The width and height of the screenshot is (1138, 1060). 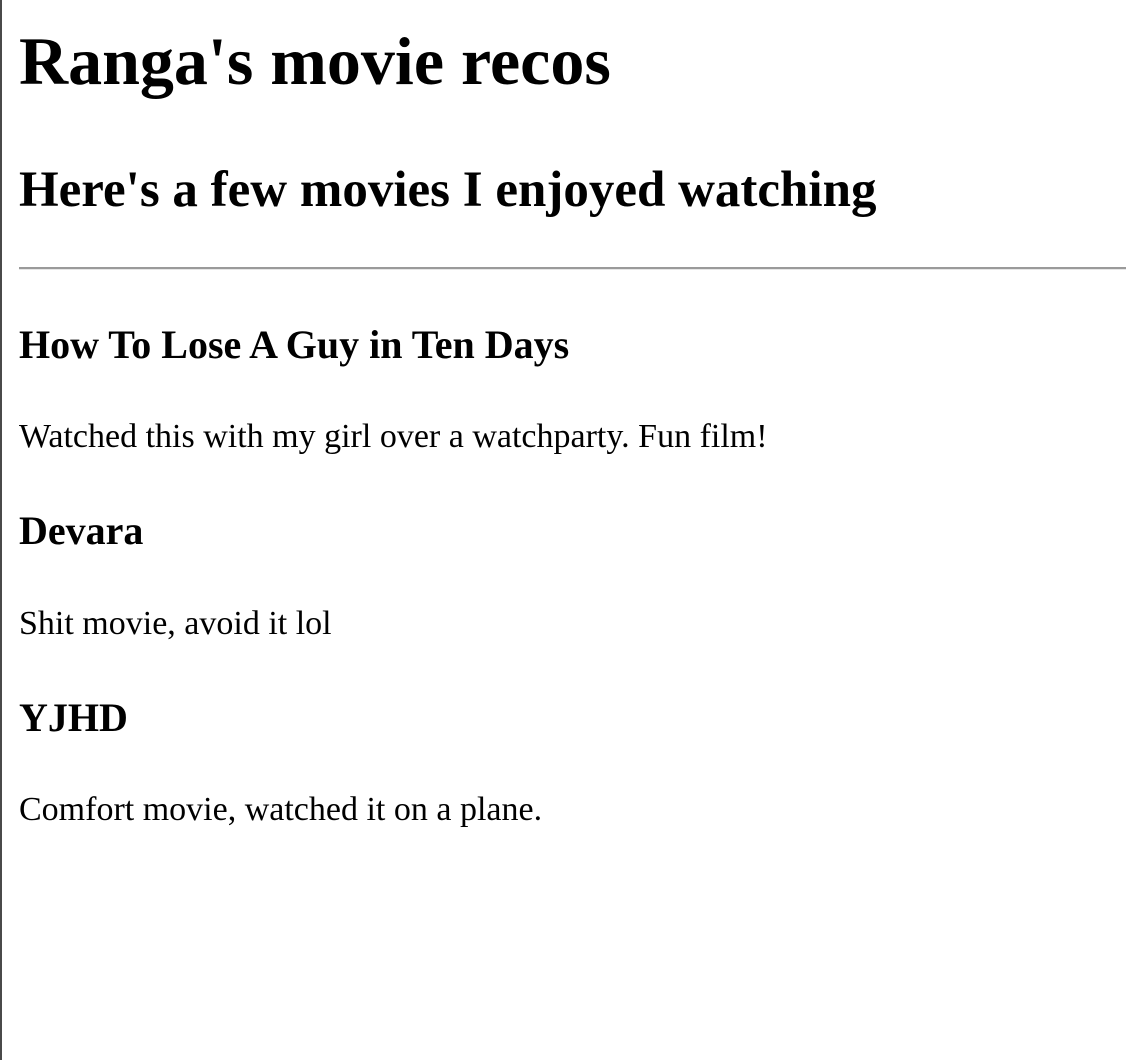 I want to click on movie-title: YJHD, so click(x=73, y=717).